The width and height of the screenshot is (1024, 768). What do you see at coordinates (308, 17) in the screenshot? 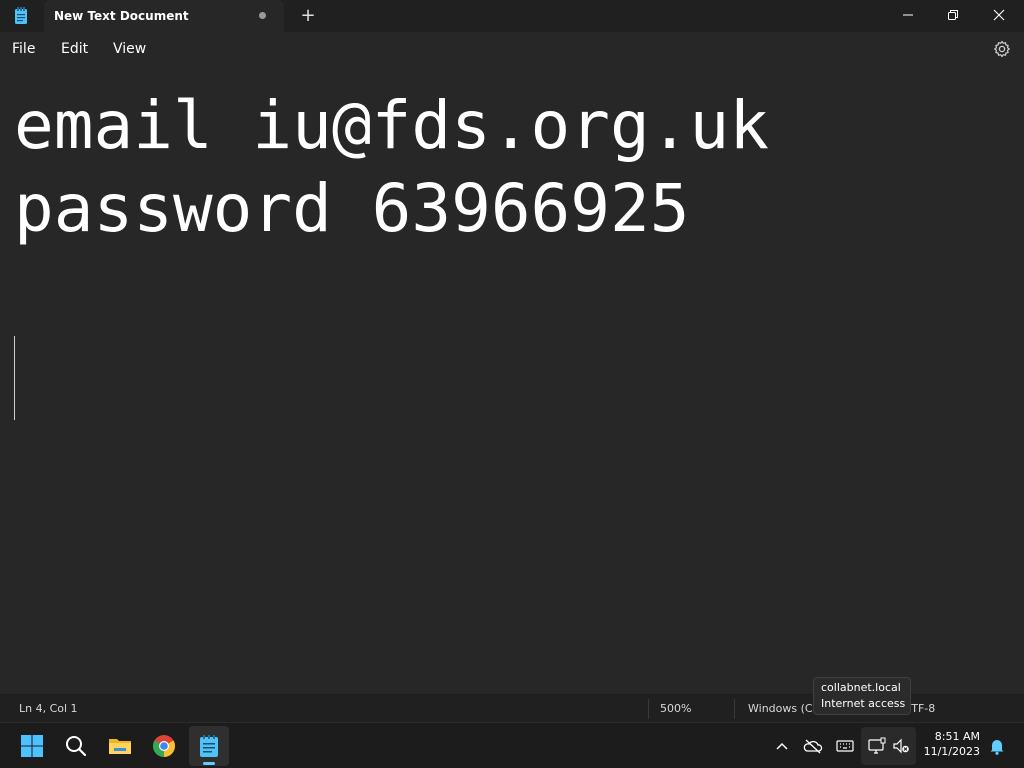
I see `new-tab-button: +` at bounding box center [308, 17].